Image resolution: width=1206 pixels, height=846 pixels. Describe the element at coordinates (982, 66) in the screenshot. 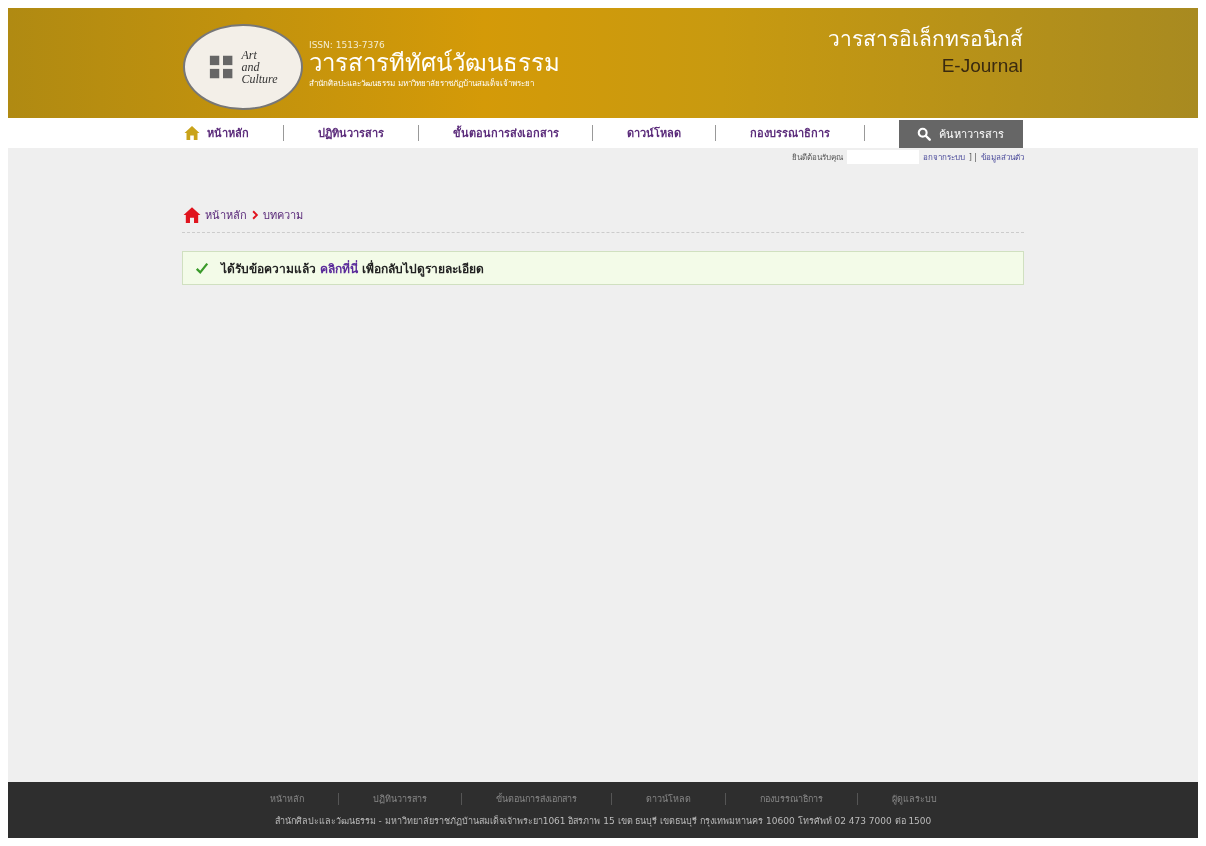

I see `ejournal-title: E-Journal` at that location.